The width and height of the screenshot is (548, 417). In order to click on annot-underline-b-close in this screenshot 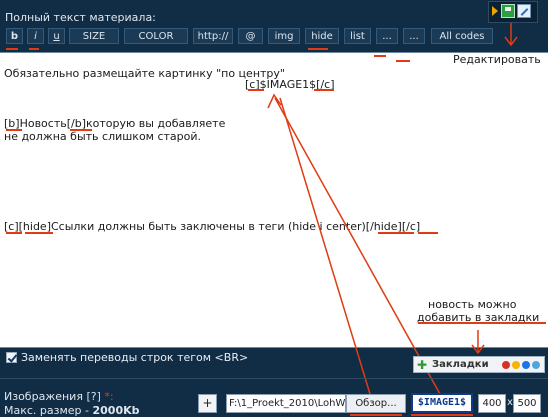, I will do `click(81, 130)`.